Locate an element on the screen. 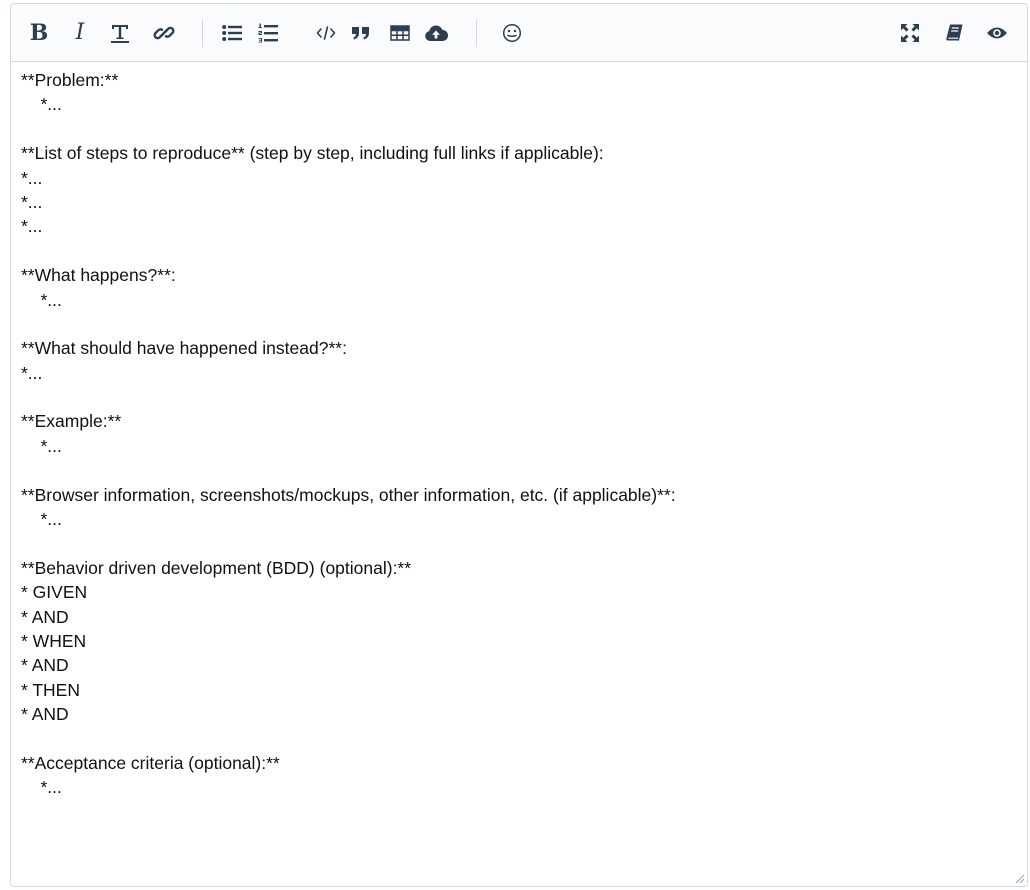  guide-button is located at coordinates (954, 33).